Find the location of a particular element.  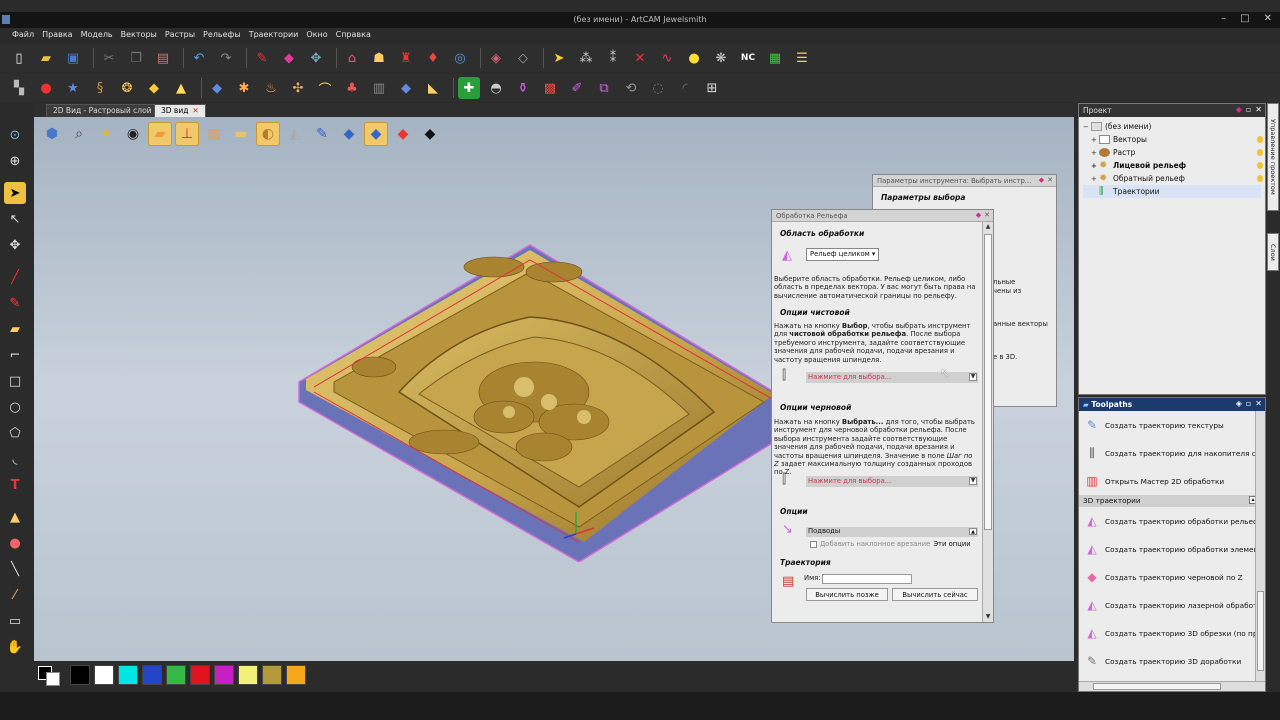

blue-plane-icon: ◆ is located at coordinates (376, 134).